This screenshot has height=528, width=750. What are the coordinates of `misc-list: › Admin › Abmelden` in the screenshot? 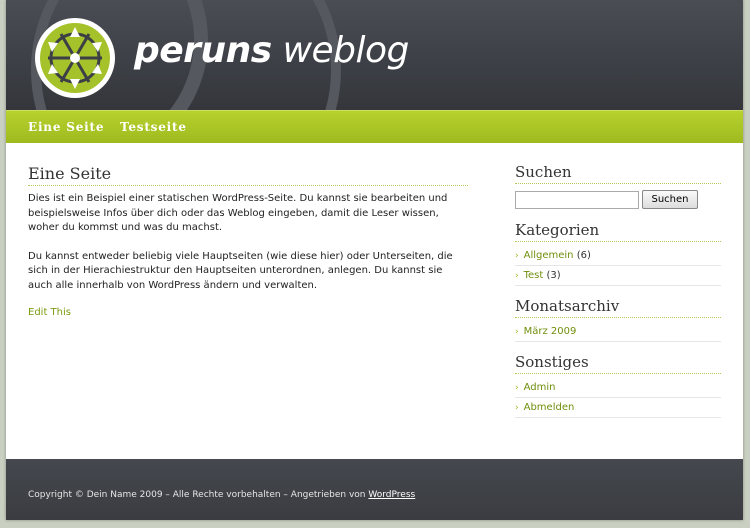 It's located at (618, 398).